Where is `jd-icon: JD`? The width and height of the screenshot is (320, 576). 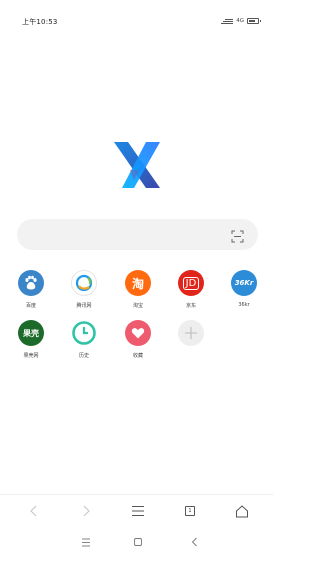
jd-icon: JD is located at coordinates (191, 283).